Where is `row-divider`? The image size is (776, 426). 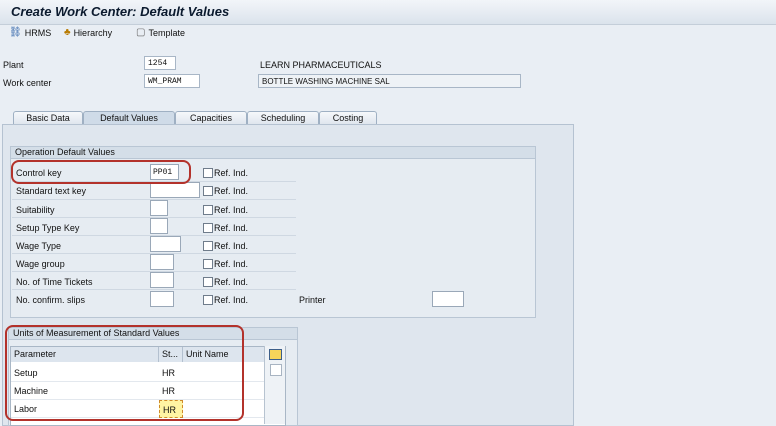
row-divider is located at coordinates (154, 289).